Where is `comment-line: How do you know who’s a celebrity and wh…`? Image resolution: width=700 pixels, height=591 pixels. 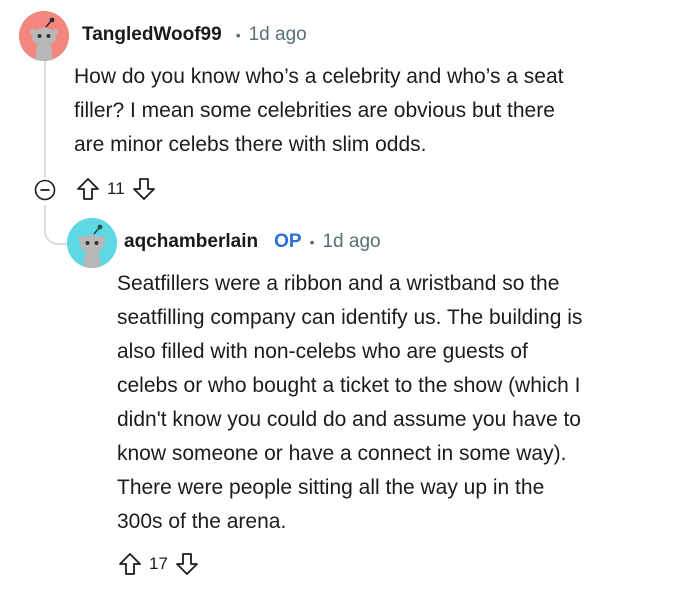
comment-line: How do you know who’s a celebrity and wh… is located at coordinates (319, 76).